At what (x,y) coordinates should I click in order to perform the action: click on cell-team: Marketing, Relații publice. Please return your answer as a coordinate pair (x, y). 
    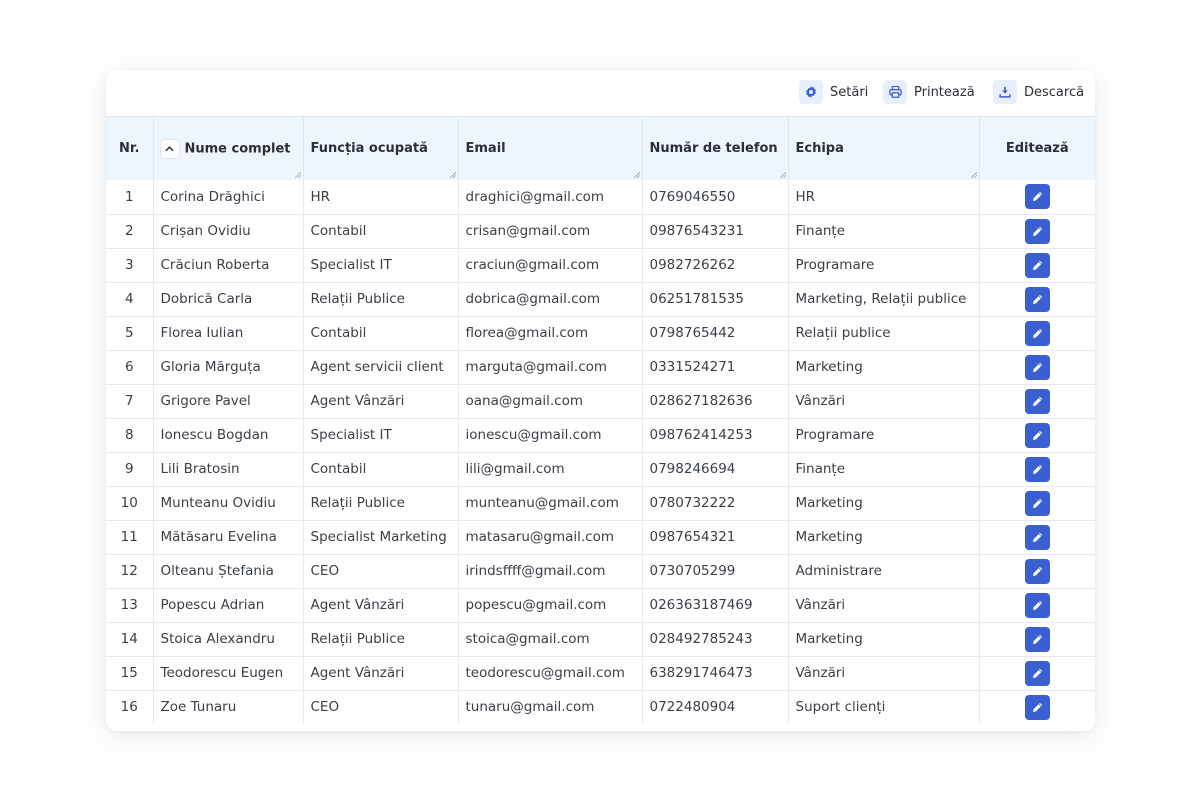
    Looking at the image, I should click on (884, 299).